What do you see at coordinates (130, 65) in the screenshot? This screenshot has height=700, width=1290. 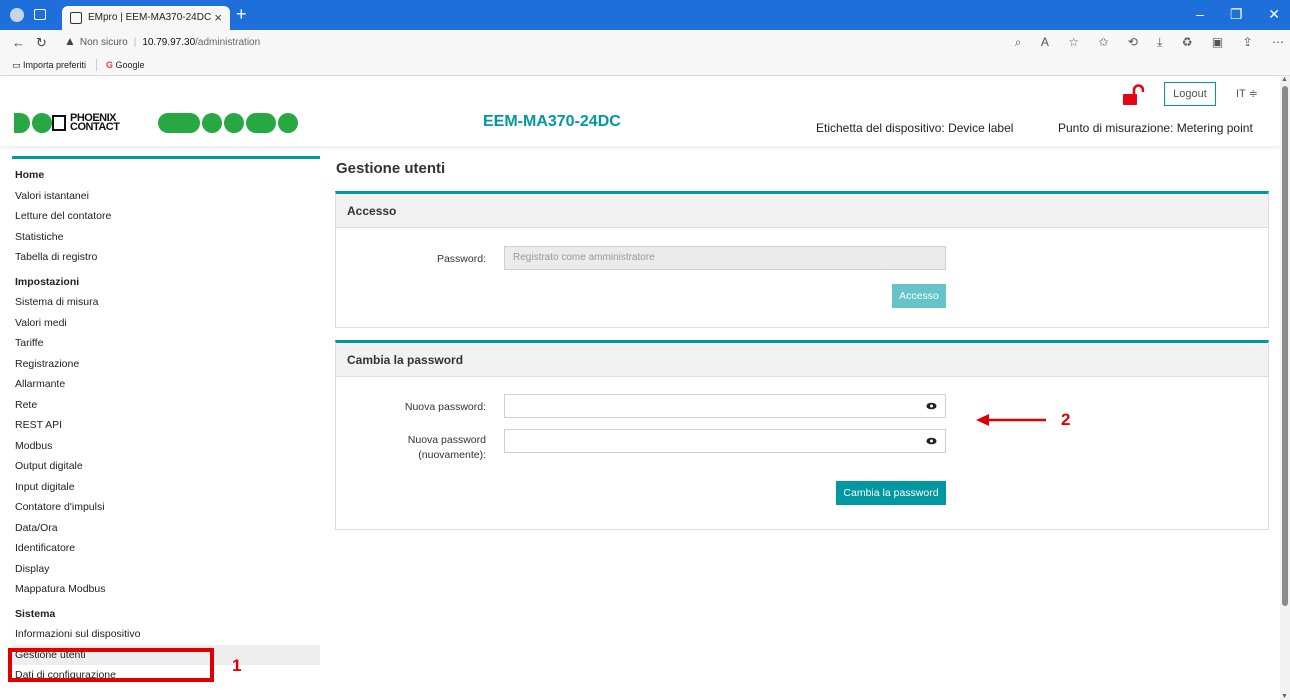 I see `google-favorite-label: Google` at bounding box center [130, 65].